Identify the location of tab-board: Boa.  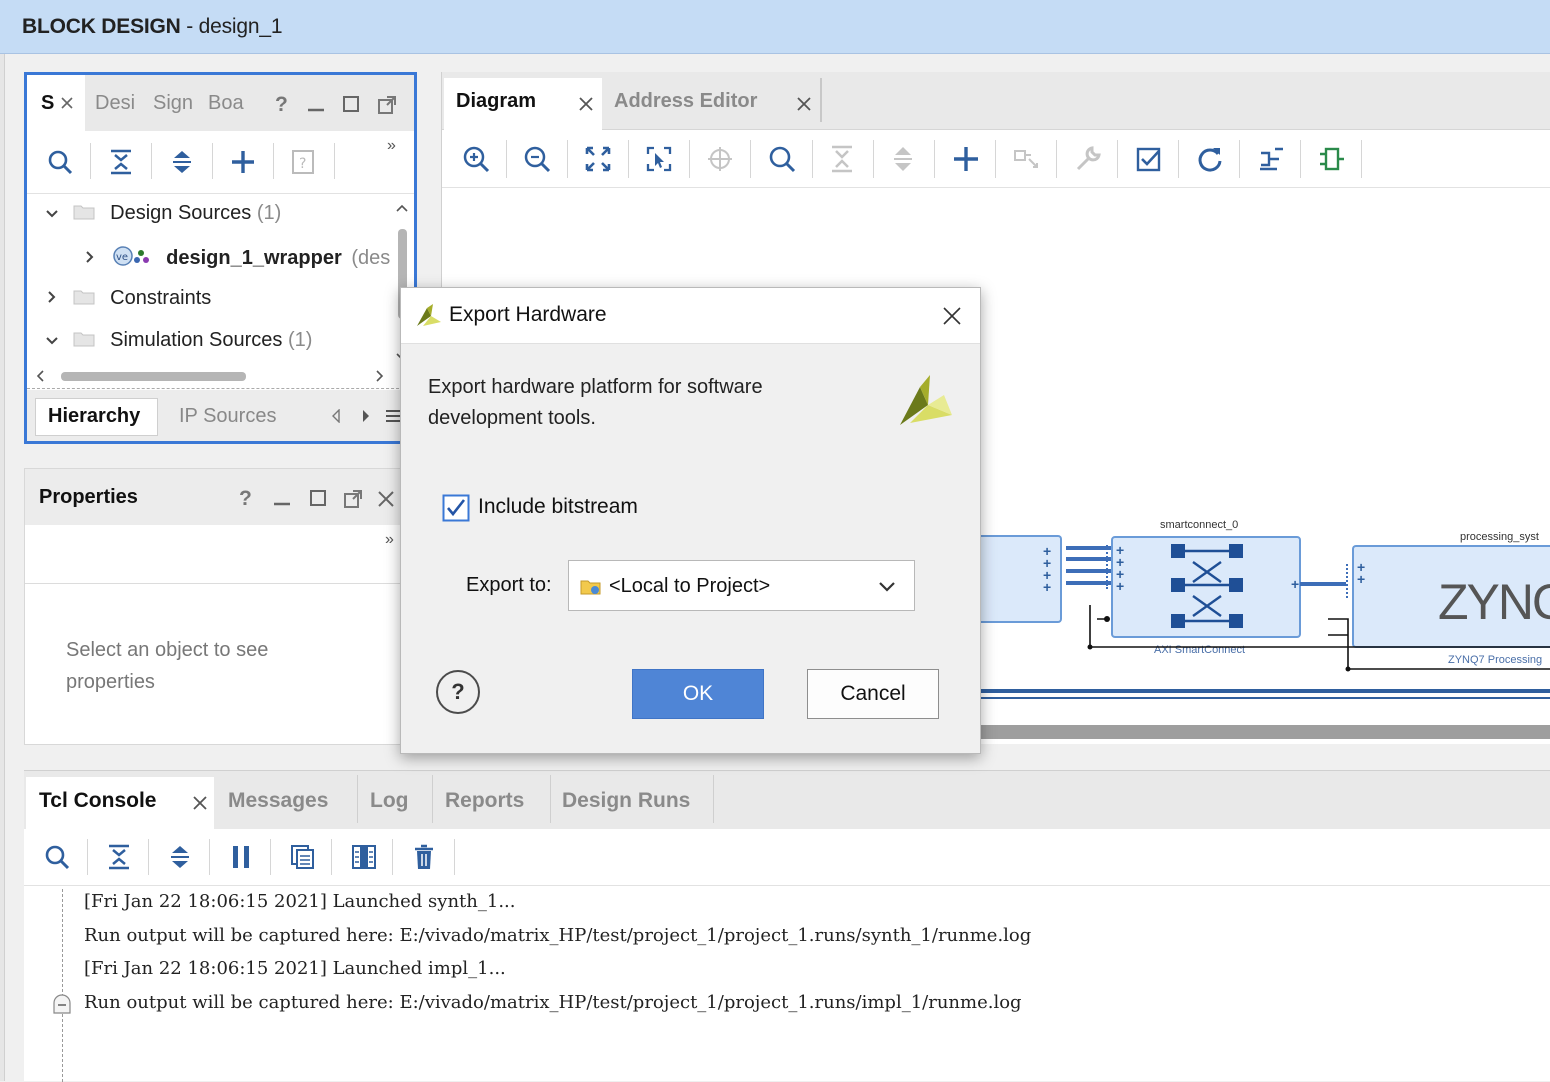
(226, 103).